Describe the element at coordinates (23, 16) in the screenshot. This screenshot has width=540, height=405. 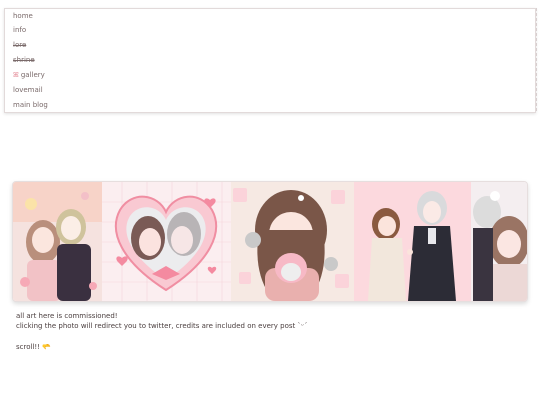
I see `nav-link-home: home` at that location.